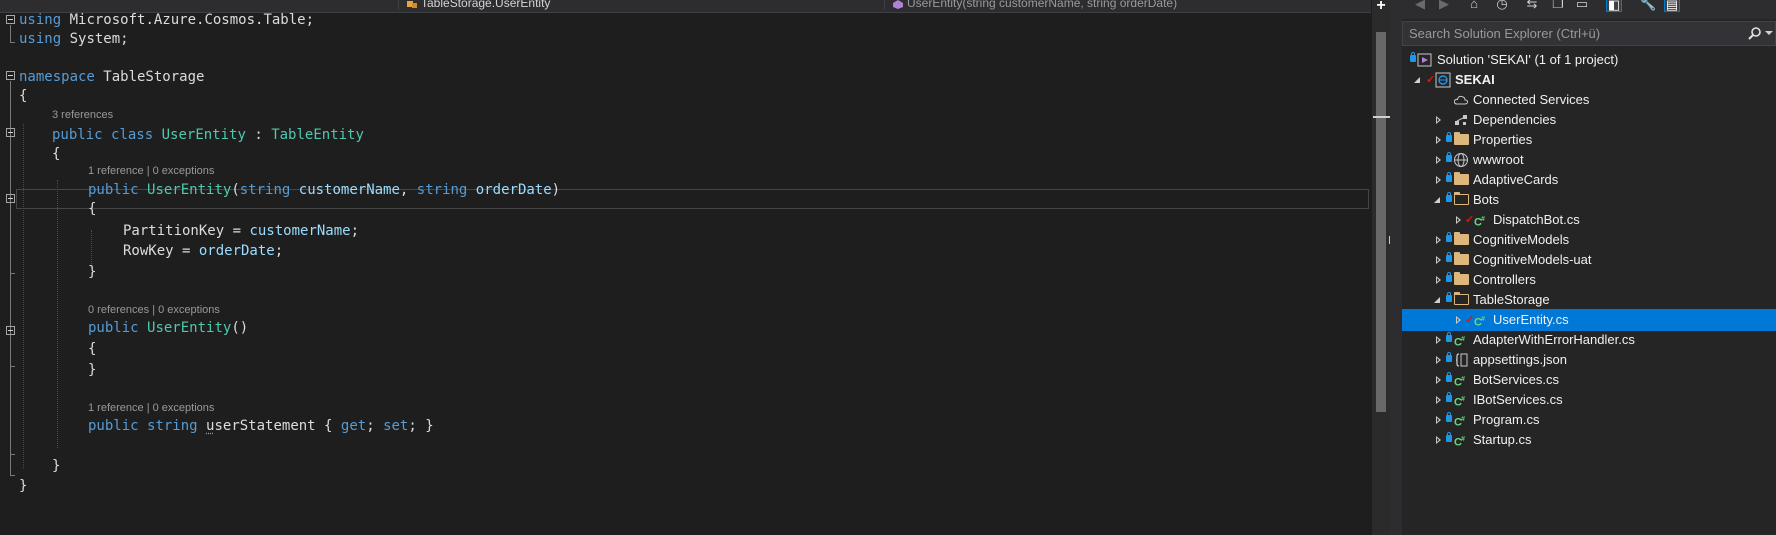 Image resolution: width=1776 pixels, height=535 pixels. I want to click on tree-item-wwwroot: wwwroot, so click(1589, 160).